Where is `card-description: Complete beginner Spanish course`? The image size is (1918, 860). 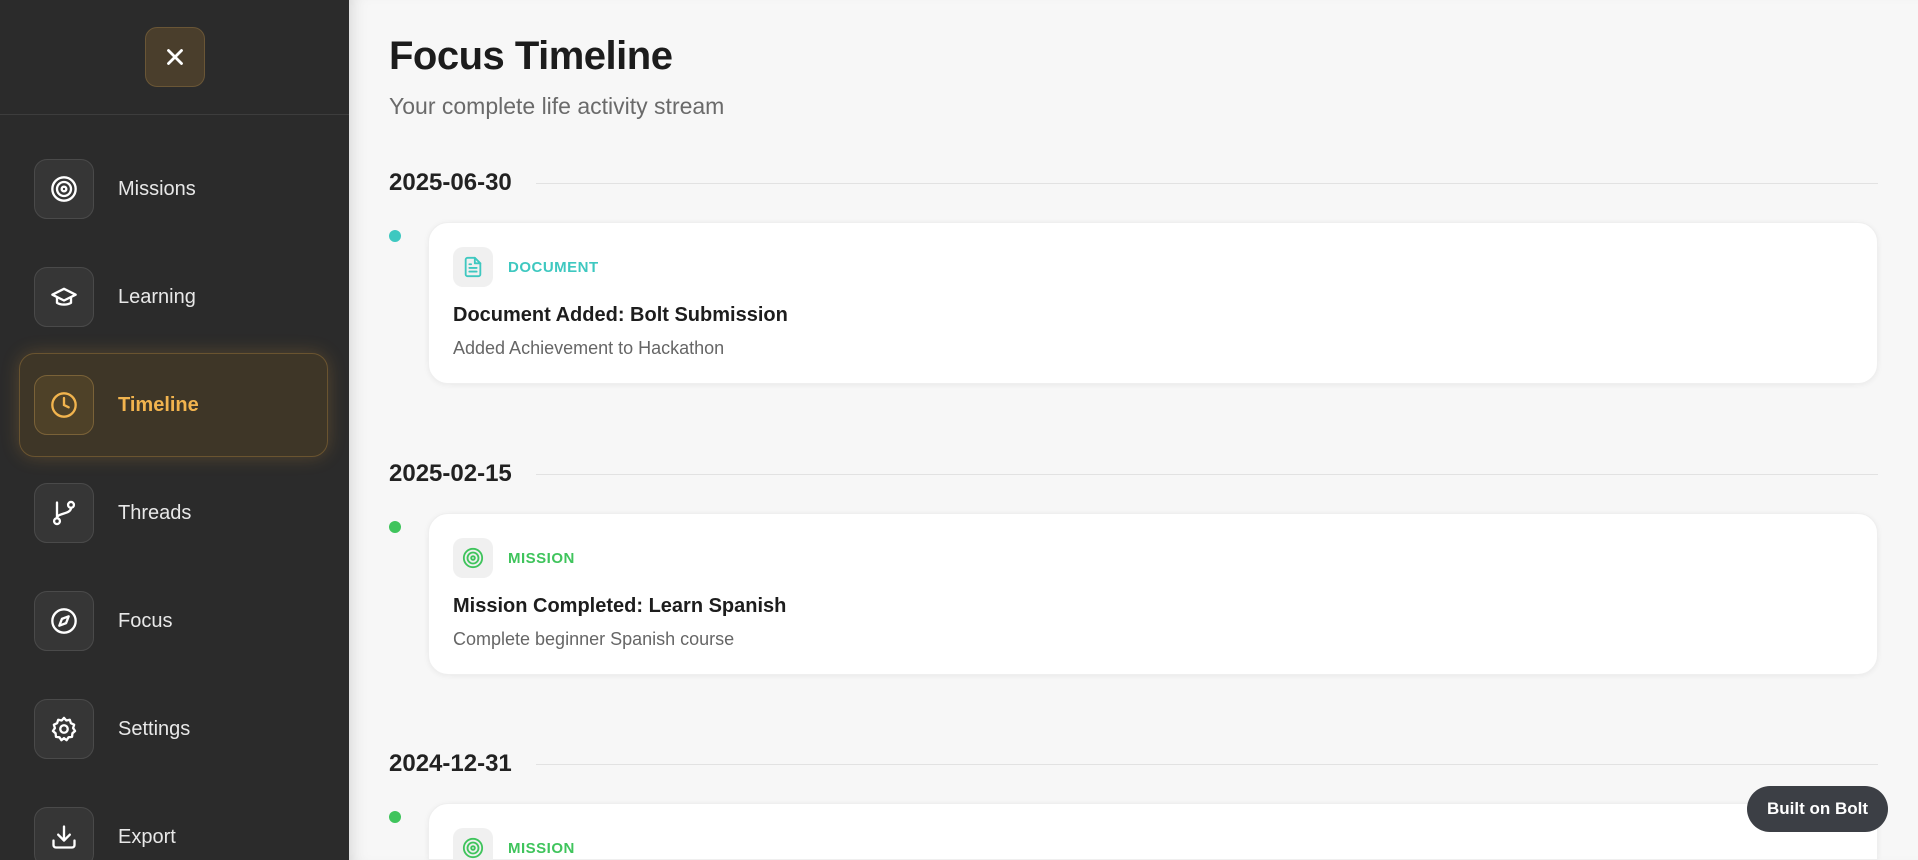 card-description: Complete beginner Spanish course is located at coordinates (594, 639).